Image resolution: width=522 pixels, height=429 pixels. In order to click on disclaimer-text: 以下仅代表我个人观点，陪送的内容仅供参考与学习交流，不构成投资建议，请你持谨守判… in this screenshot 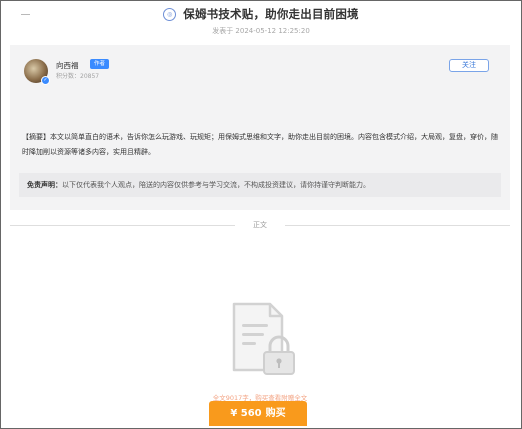, I will do `click(216, 185)`.